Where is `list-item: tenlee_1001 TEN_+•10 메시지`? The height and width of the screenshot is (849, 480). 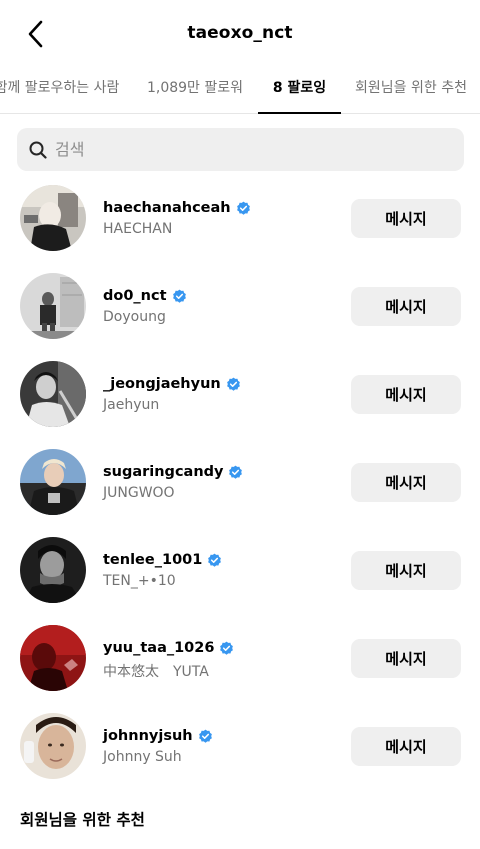 list-item: tenlee_1001 TEN_+•10 메시지 is located at coordinates (240, 571).